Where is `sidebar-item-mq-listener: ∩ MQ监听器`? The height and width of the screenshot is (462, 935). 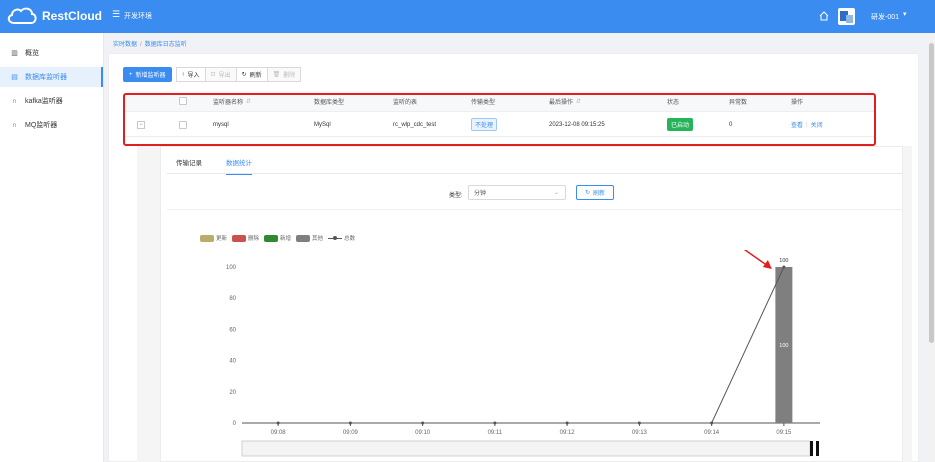 sidebar-item-mq-listener: ∩ MQ监听器 is located at coordinates (51, 125).